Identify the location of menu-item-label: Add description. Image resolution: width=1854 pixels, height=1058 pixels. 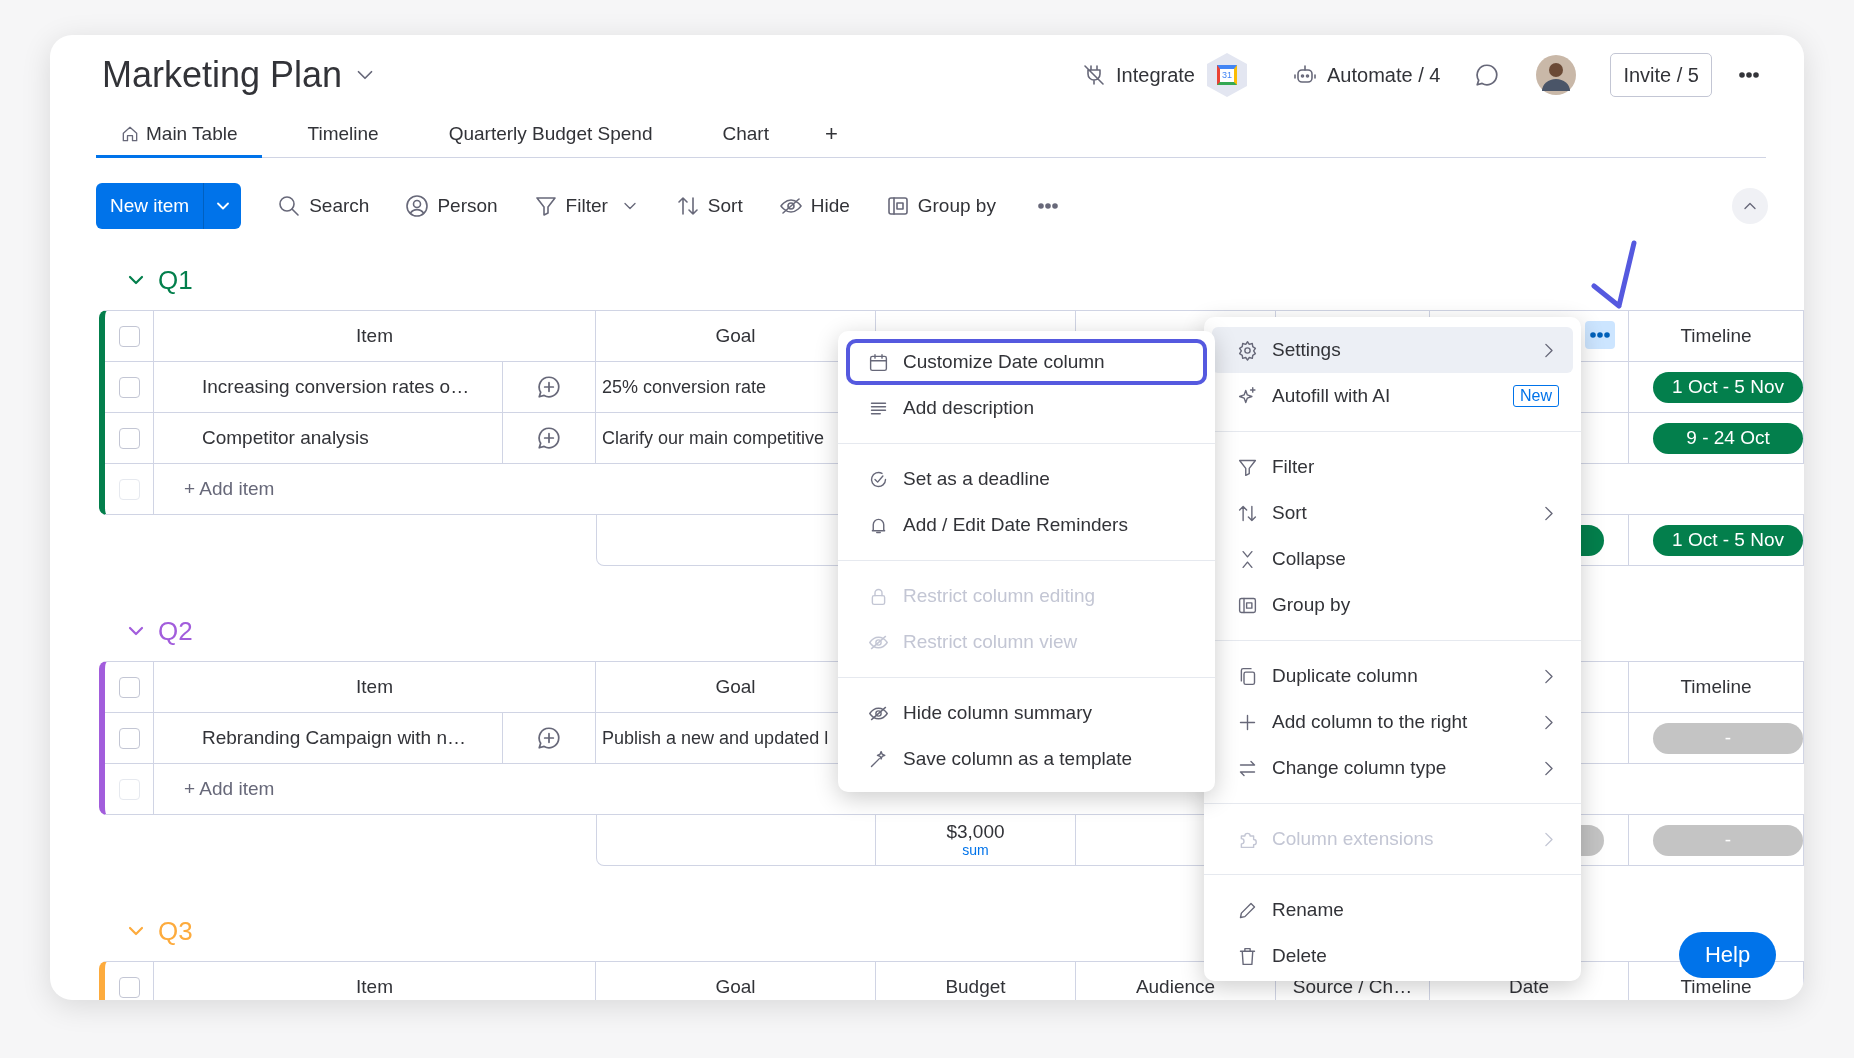
(969, 408).